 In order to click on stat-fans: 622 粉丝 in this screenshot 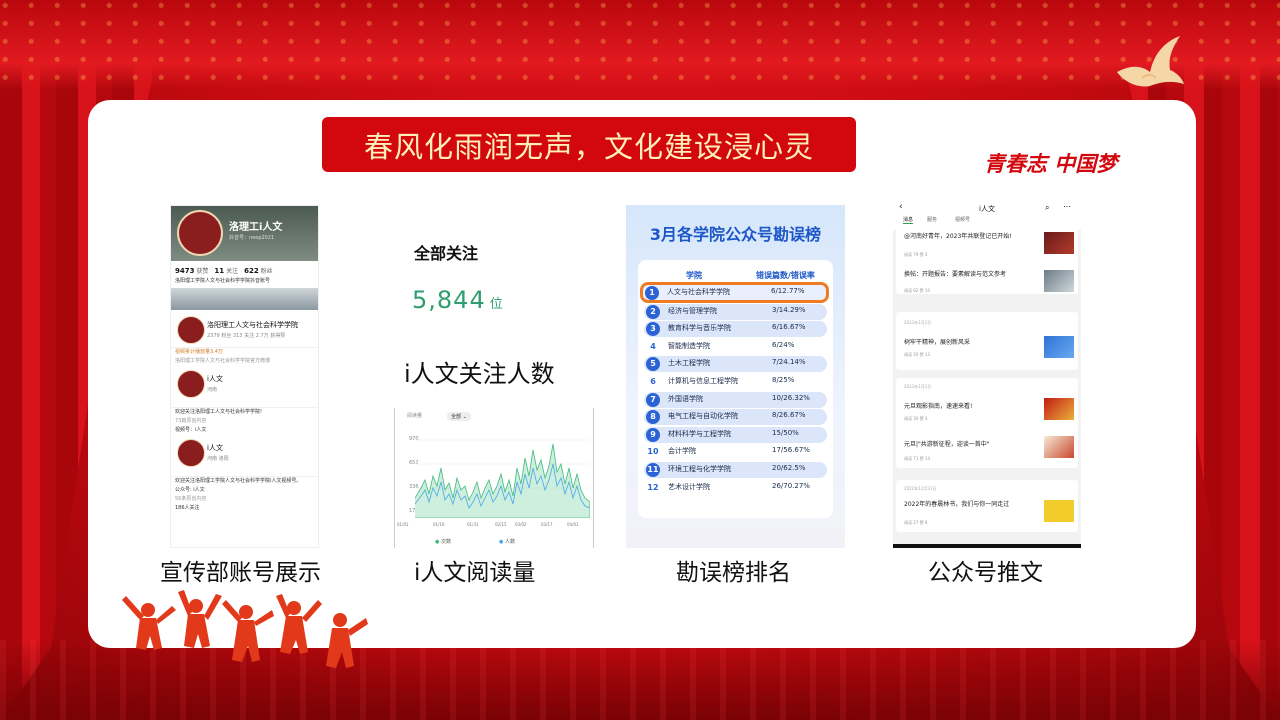, I will do `click(258, 271)`.